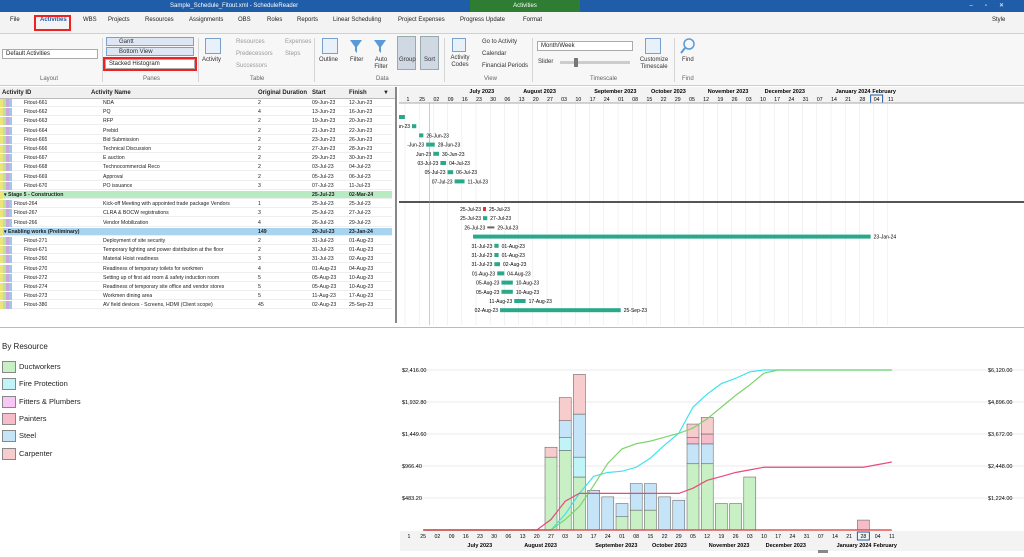  What do you see at coordinates (823, 551) in the screenshot?
I see `horizontal-scrollbar` at bounding box center [823, 551].